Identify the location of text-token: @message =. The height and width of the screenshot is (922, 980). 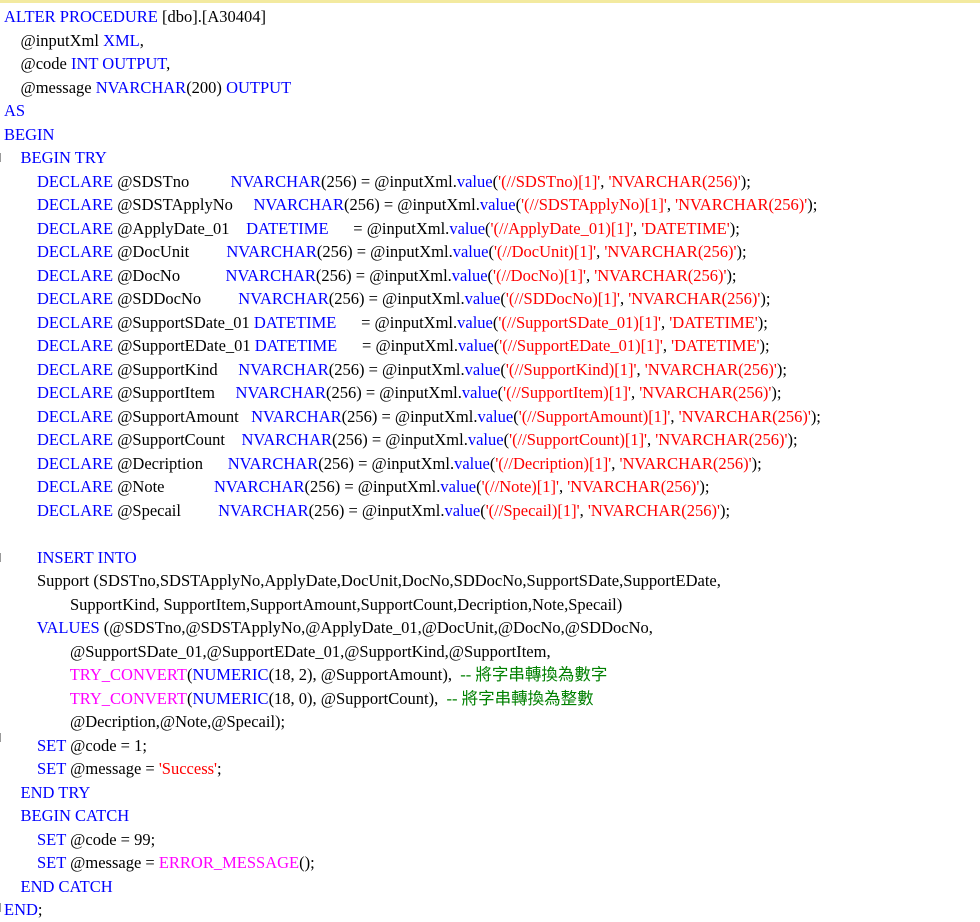
(112, 862).